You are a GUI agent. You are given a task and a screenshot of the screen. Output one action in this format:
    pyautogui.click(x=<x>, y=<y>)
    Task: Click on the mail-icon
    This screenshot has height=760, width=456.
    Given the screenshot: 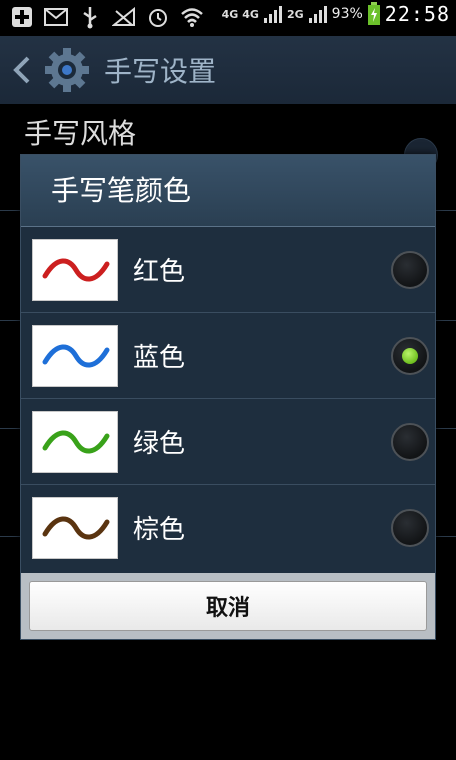 What is the action you would take?
    pyautogui.click(x=56, y=17)
    